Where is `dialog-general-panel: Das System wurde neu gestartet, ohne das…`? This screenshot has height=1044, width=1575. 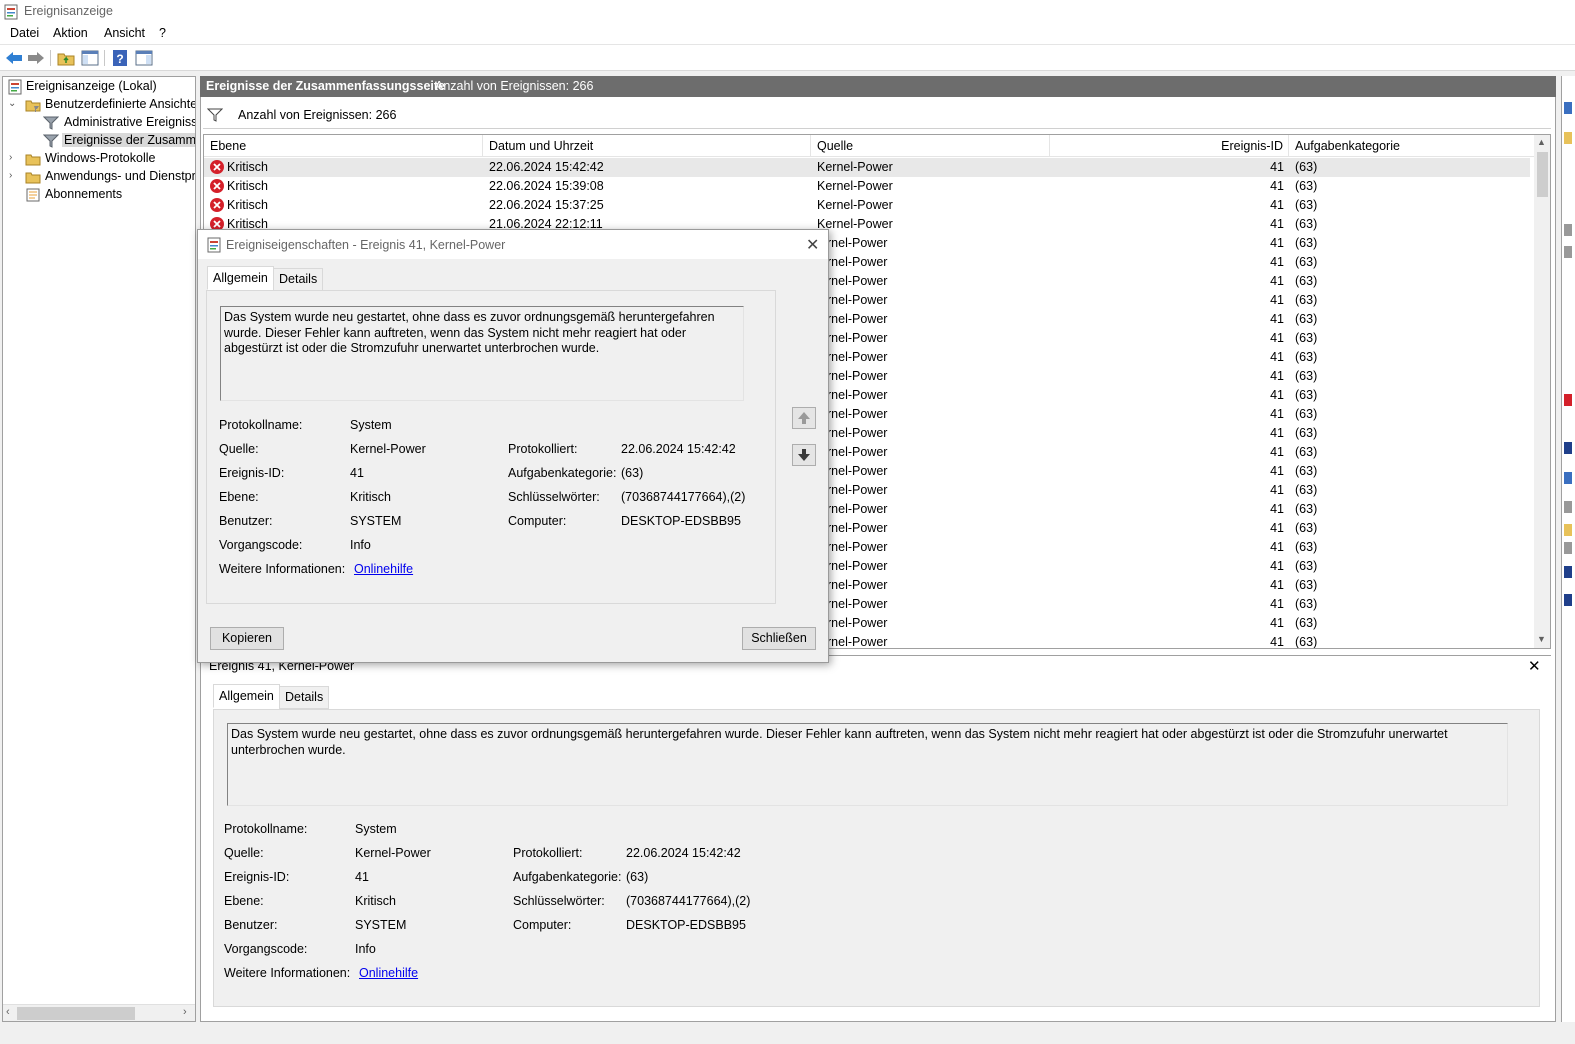
dialog-general-panel: Das System wurde neu gestartet, ohne das… is located at coordinates (491, 447).